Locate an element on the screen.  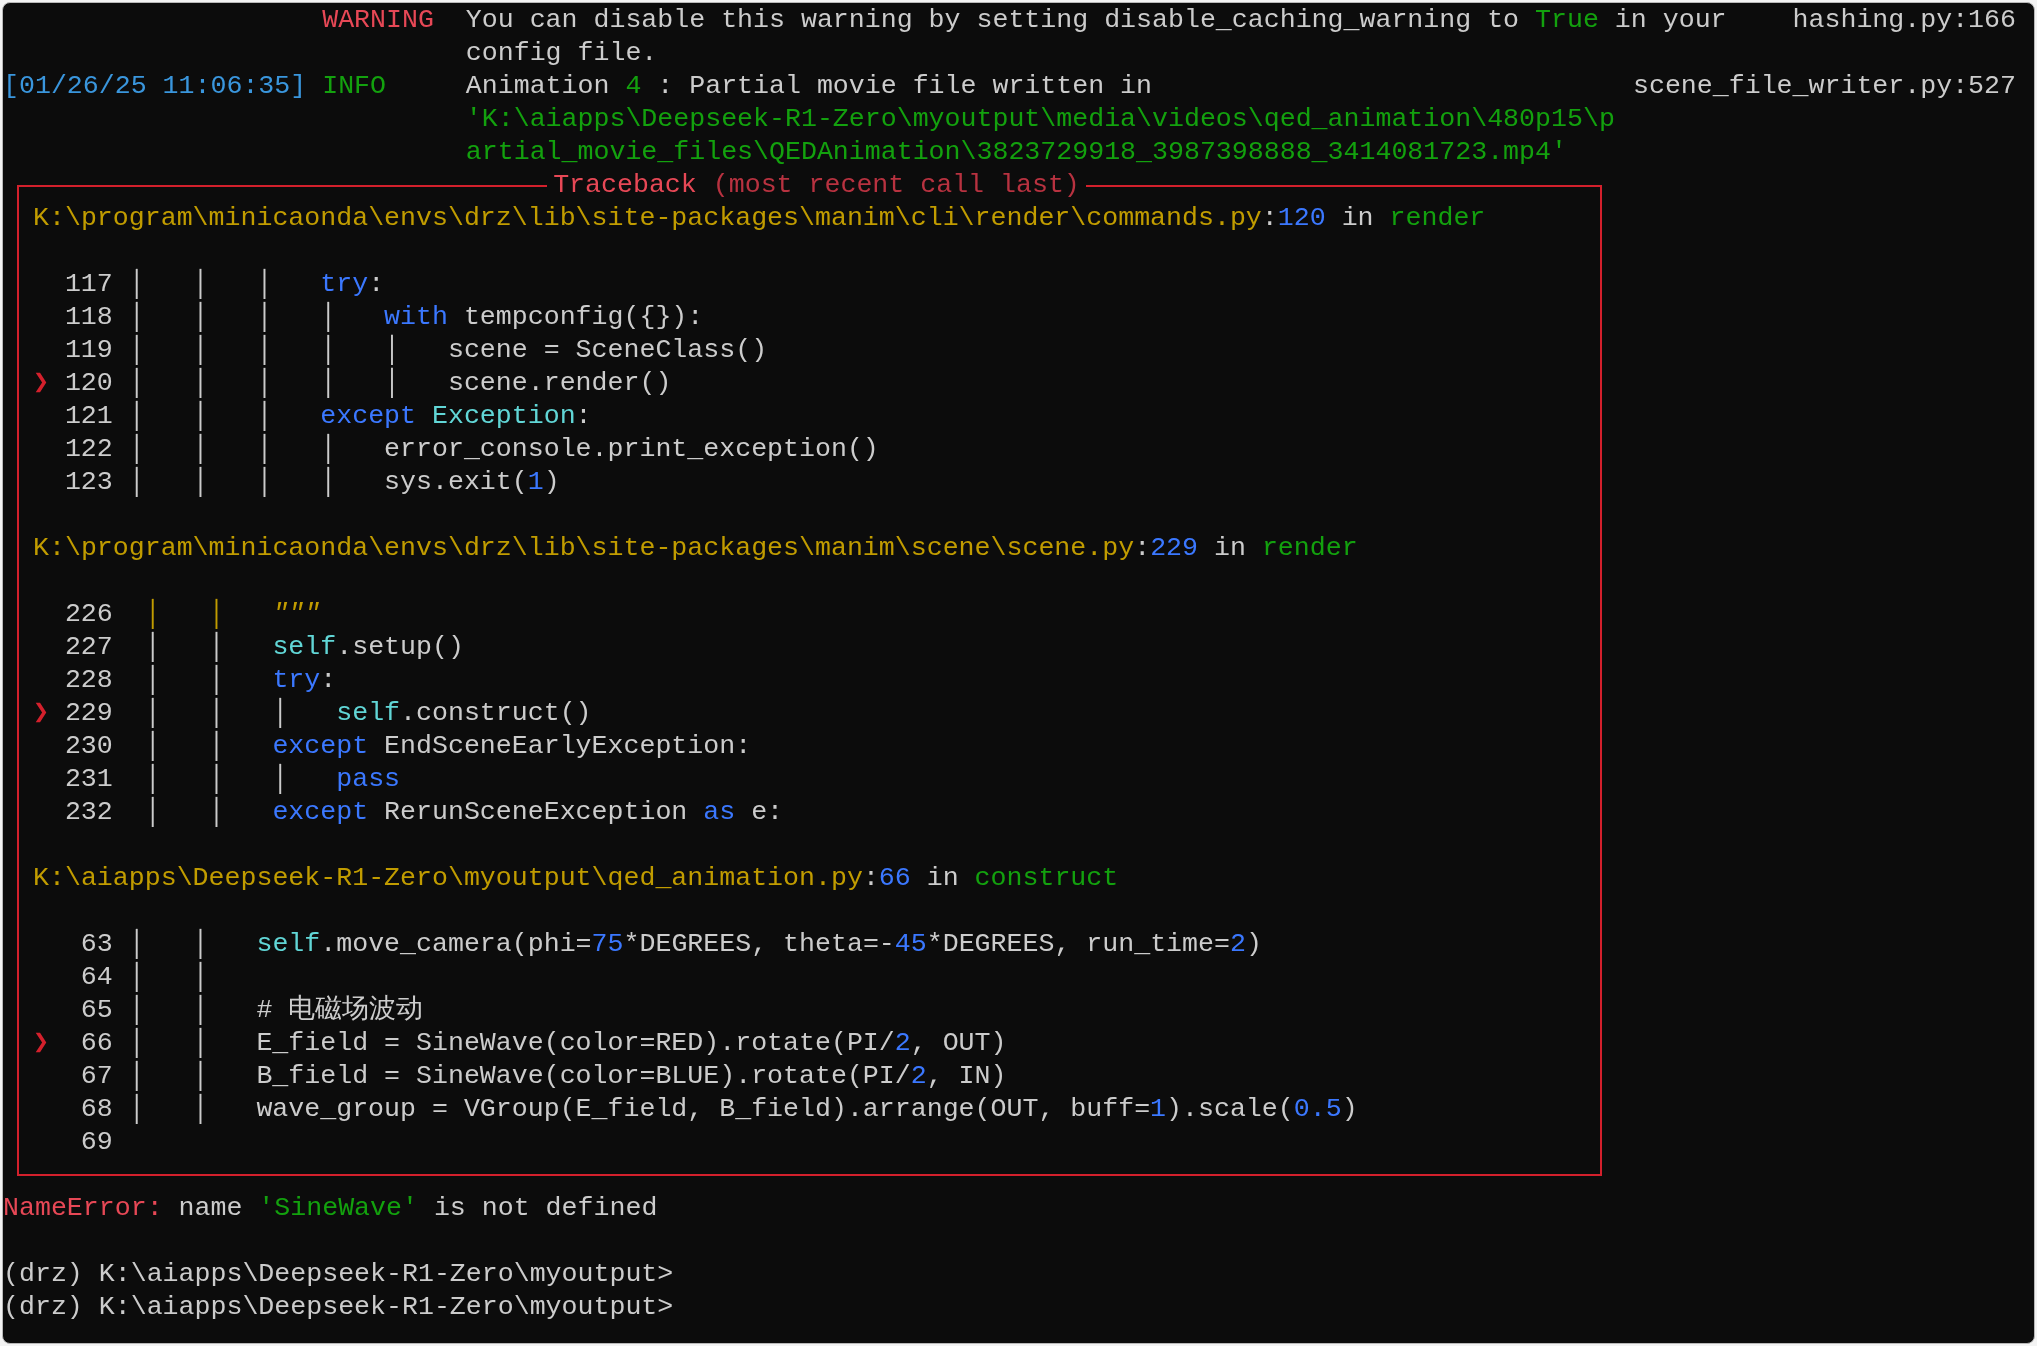
log-message: You can disable this warning by setting disable_caching_warning to True in your config file. is located at coordinates (1096, 37).